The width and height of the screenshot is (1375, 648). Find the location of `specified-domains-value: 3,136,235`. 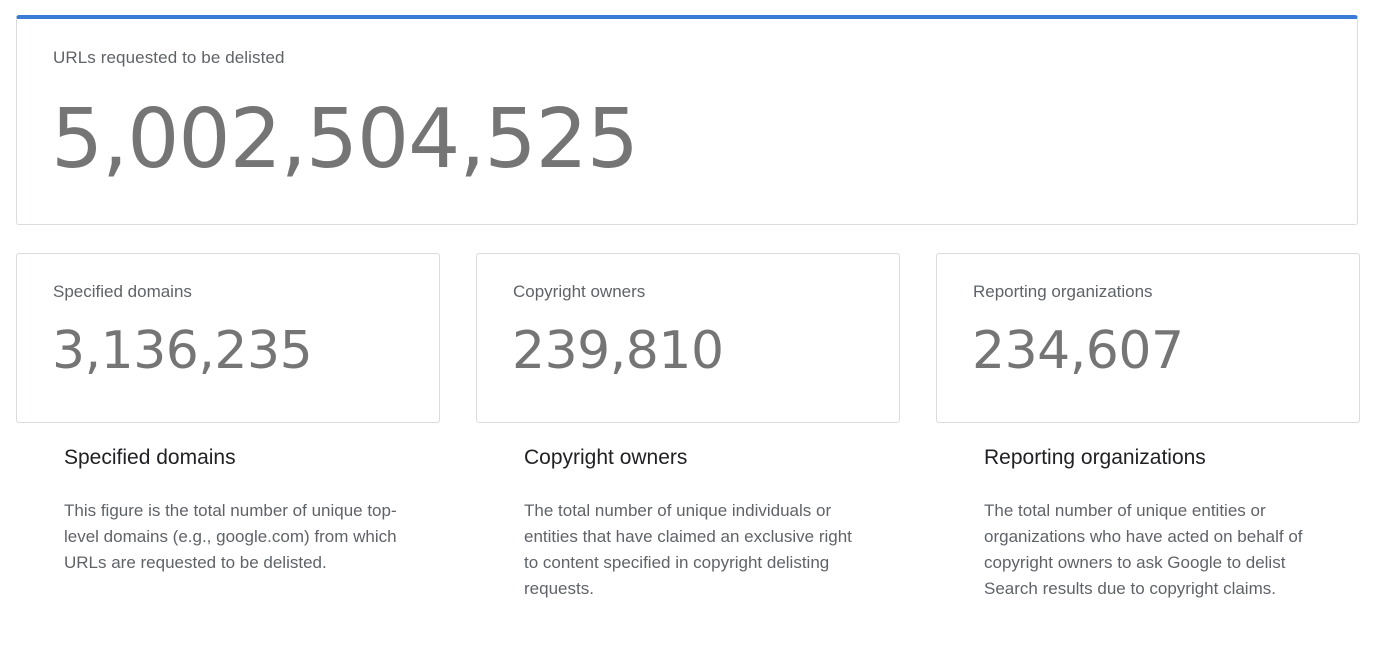

specified-domains-value: 3,136,235 is located at coordinates (182, 351).